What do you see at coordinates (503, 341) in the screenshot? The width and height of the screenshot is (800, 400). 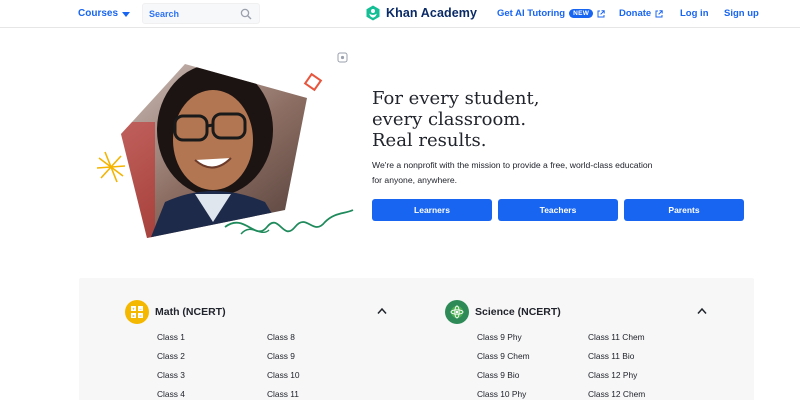 I see `course-link: Class 9 Phy` at bounding box center [503, 341].